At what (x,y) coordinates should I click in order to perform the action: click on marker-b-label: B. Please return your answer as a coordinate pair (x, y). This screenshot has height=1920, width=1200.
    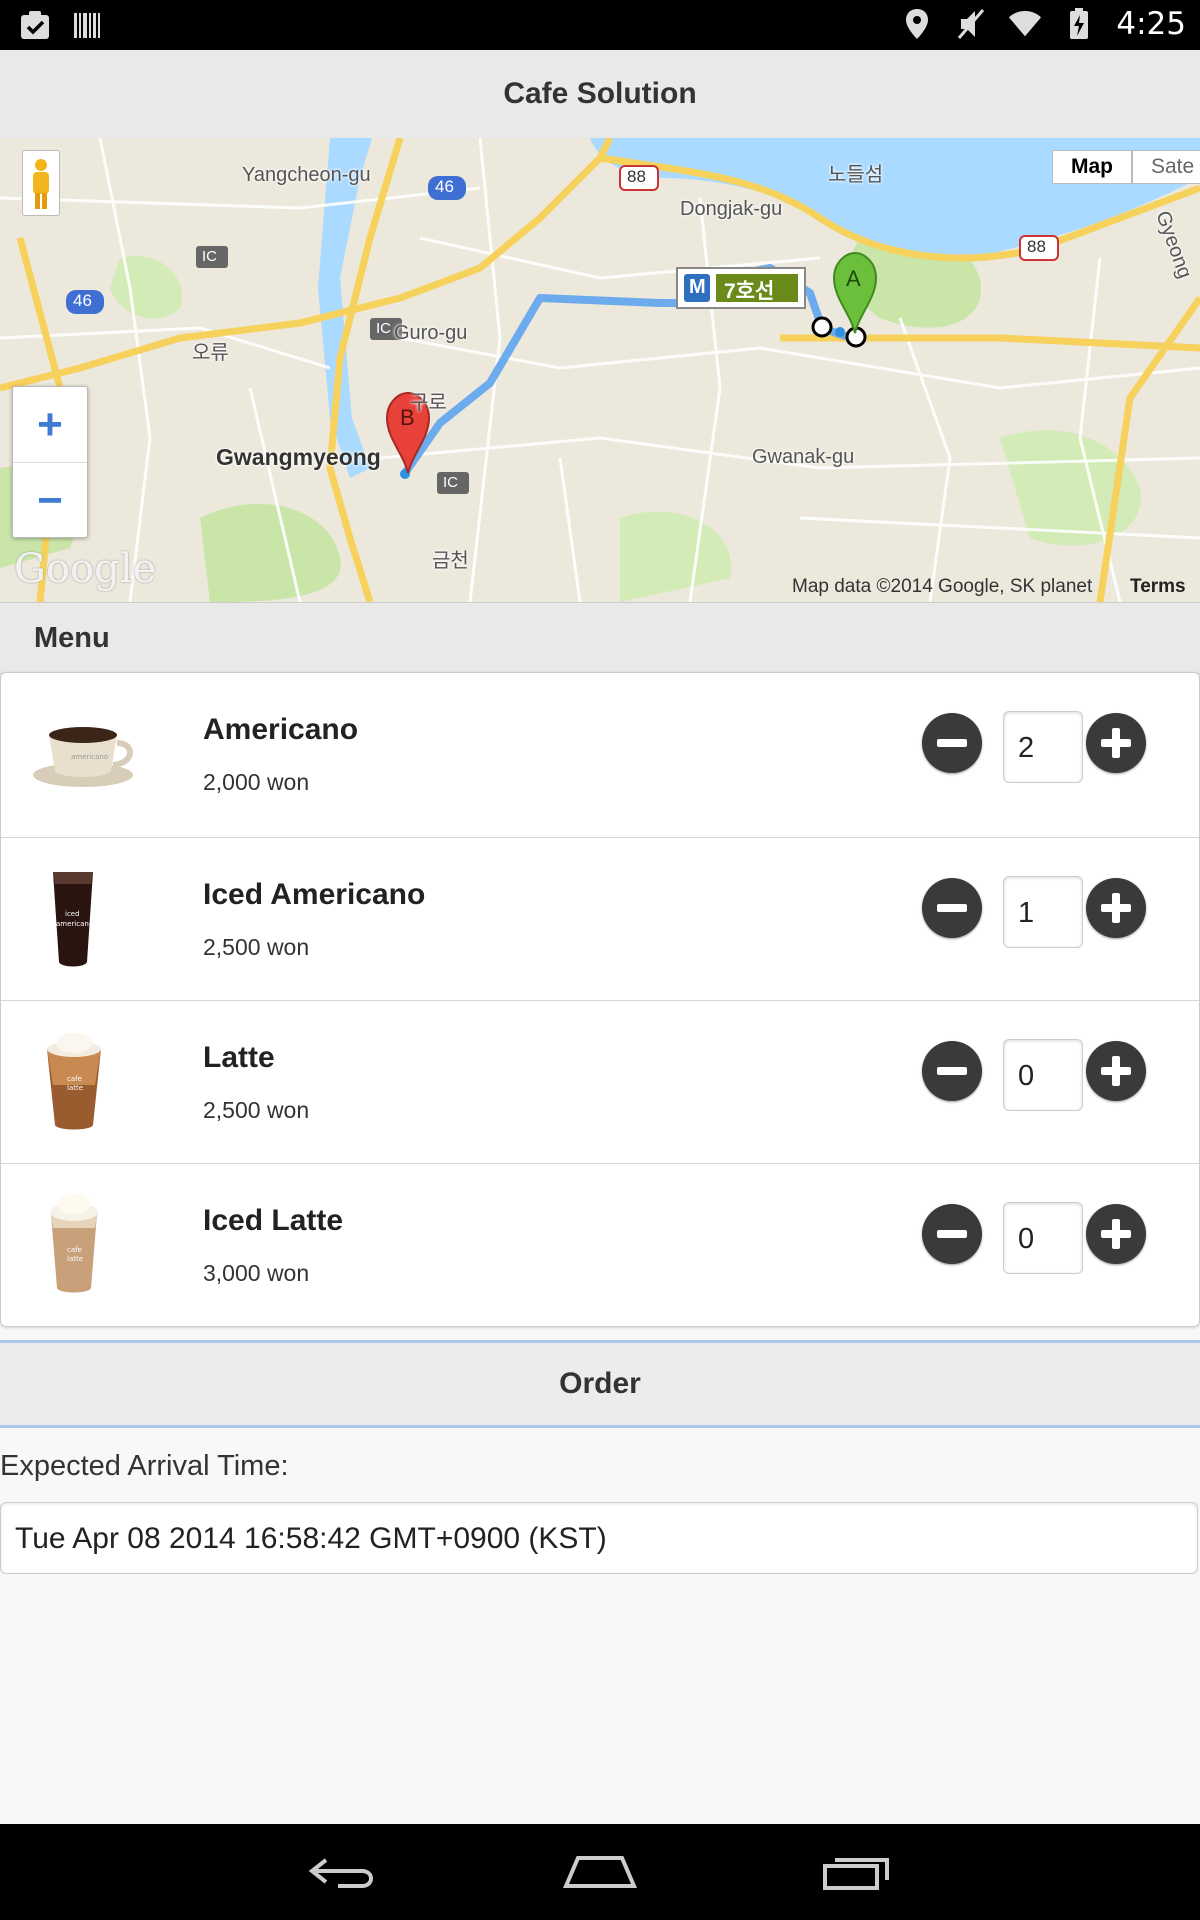
    Looking at the image, I should click on (407, 417).